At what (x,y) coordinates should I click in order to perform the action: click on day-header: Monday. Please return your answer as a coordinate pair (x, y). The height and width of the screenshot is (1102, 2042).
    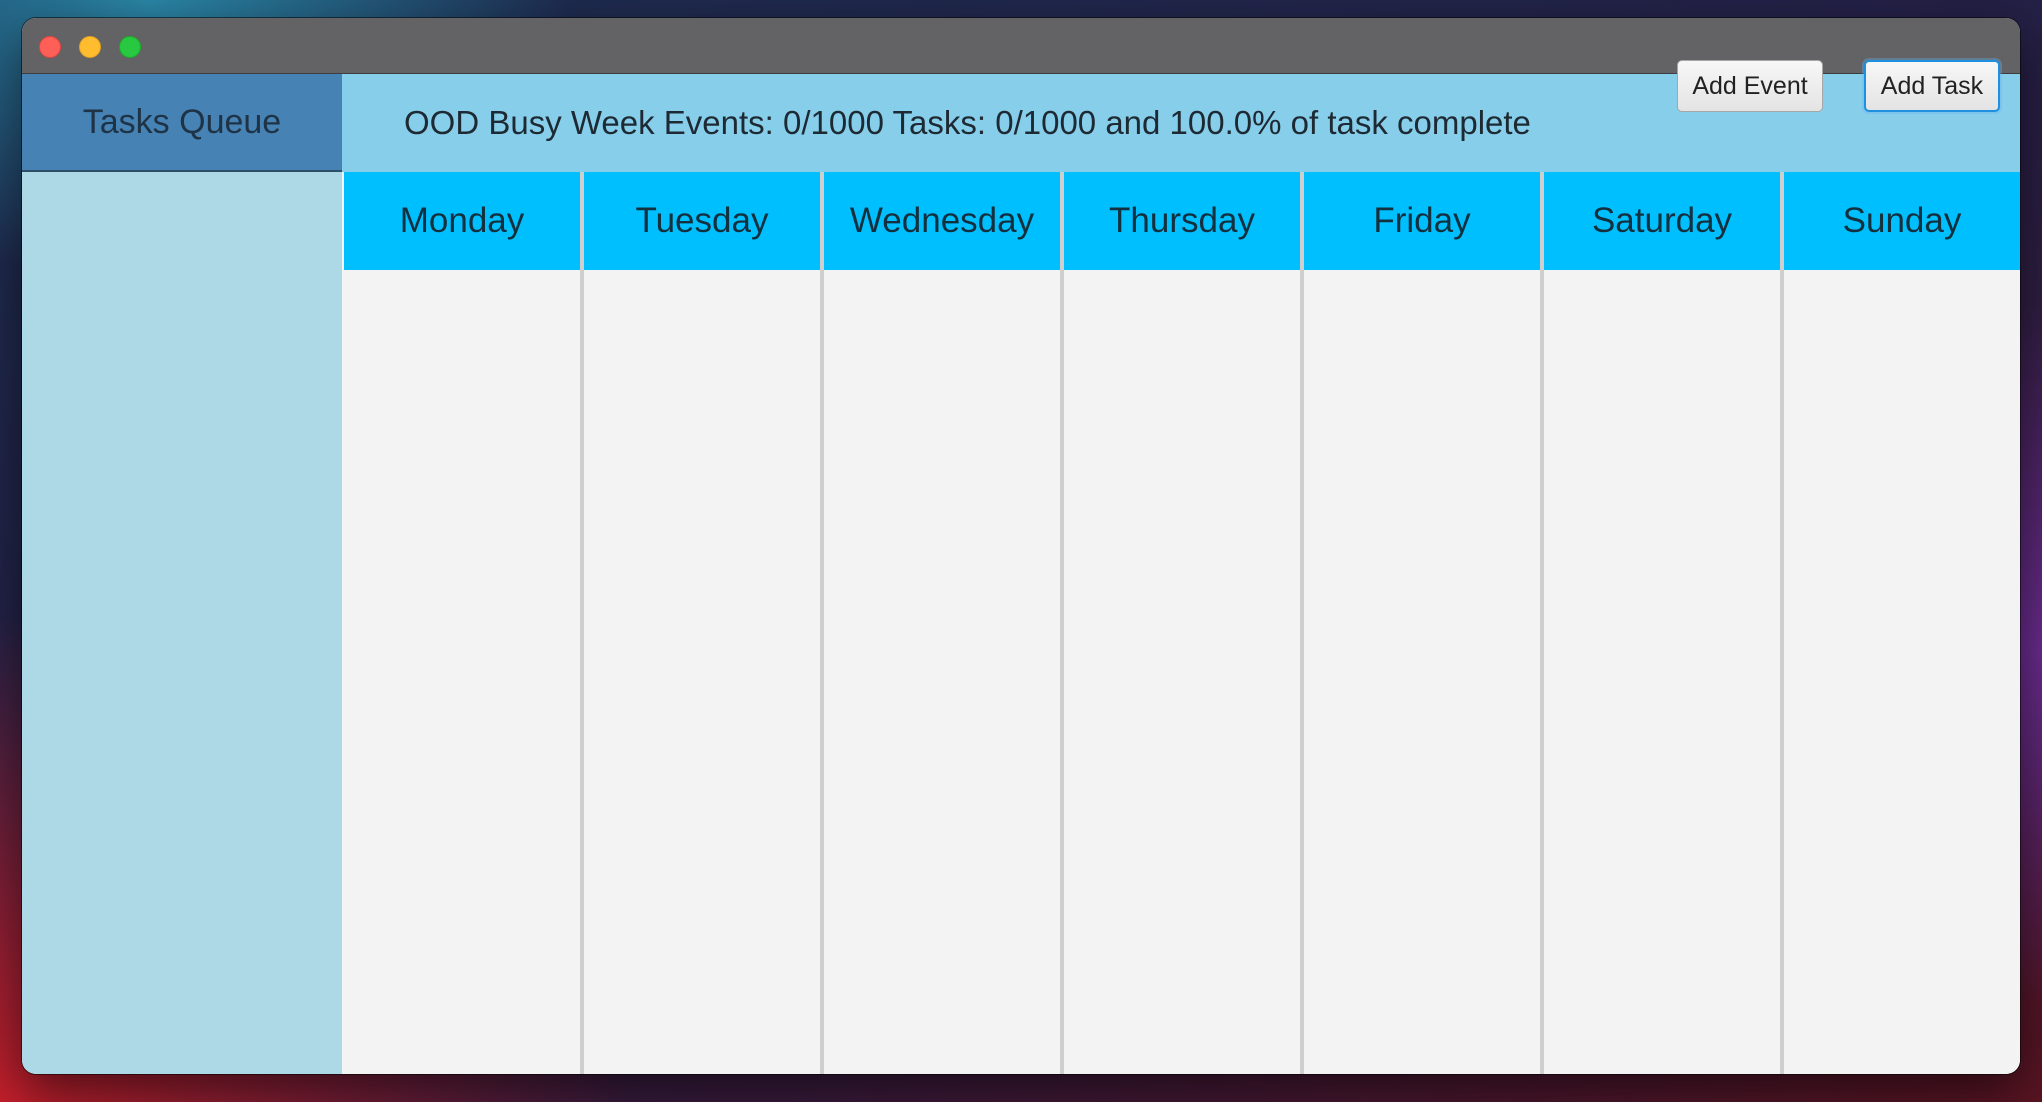
    Looking at the image, I should click on (462, 221).